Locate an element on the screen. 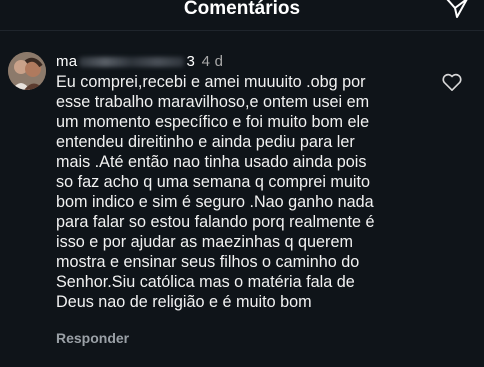  avatar-image is located at coordinates (27, 71).